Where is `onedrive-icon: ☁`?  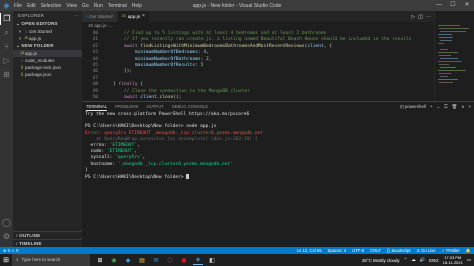 onedrive-icon: ☁ is located at coordinates (413, 260).